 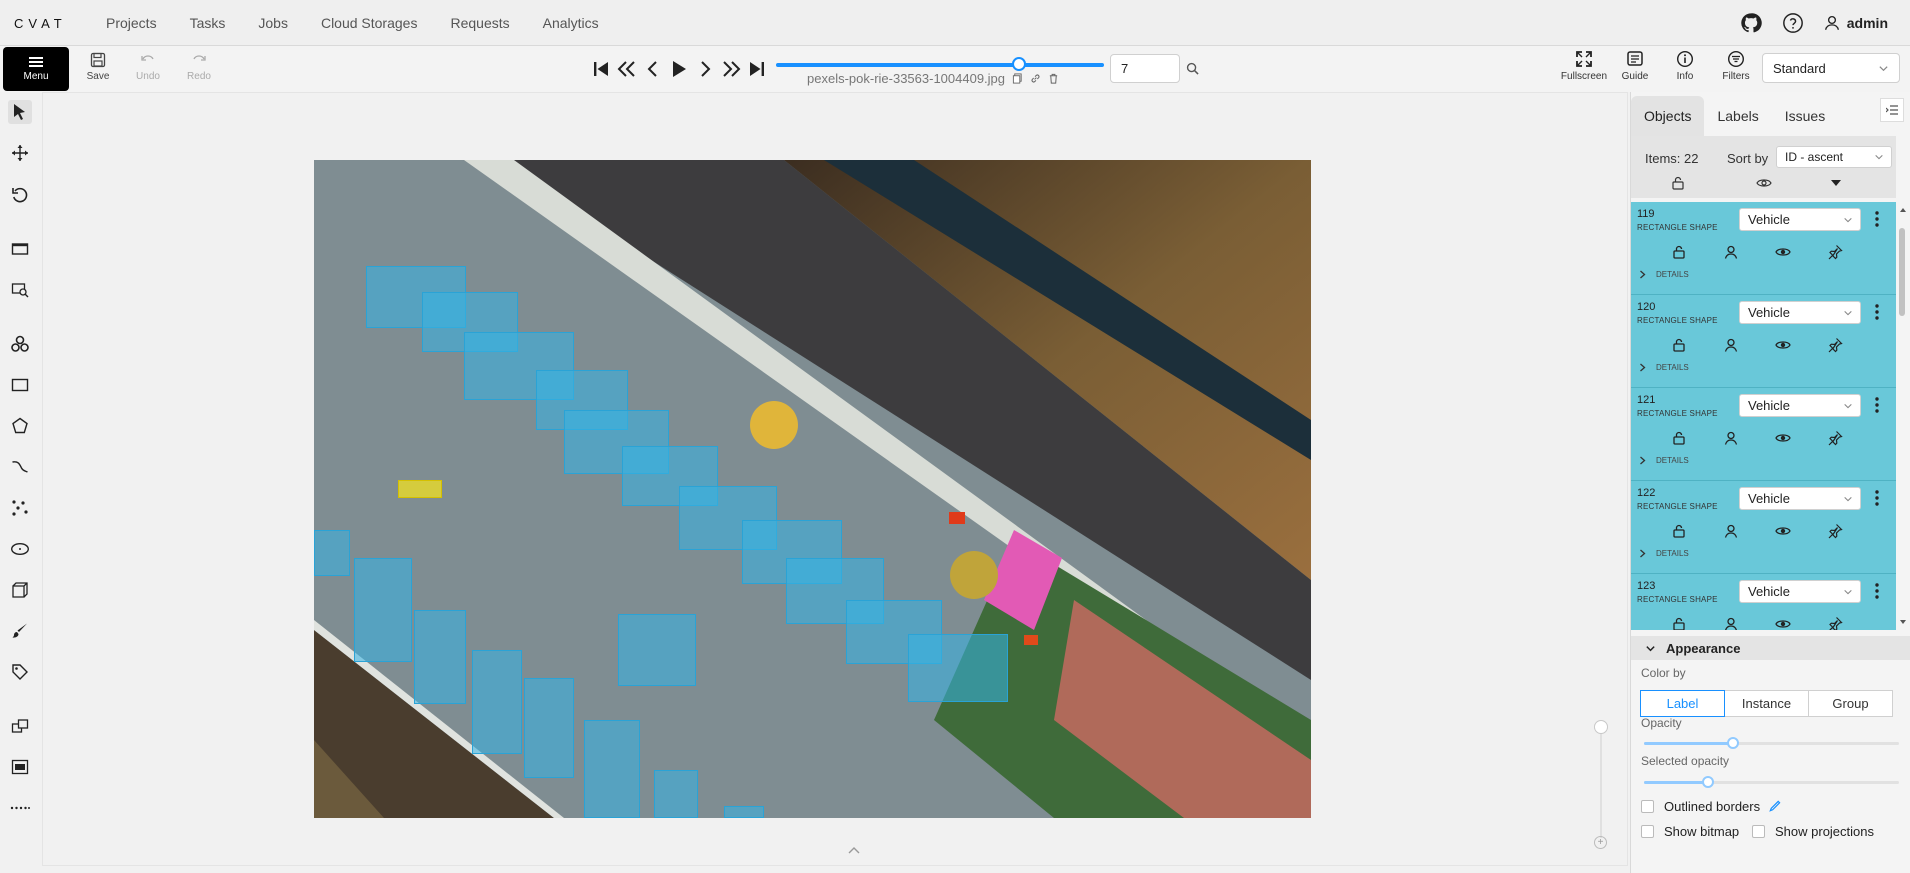 I want to click on guide-button: Guide, so click(x=1635, y=70).